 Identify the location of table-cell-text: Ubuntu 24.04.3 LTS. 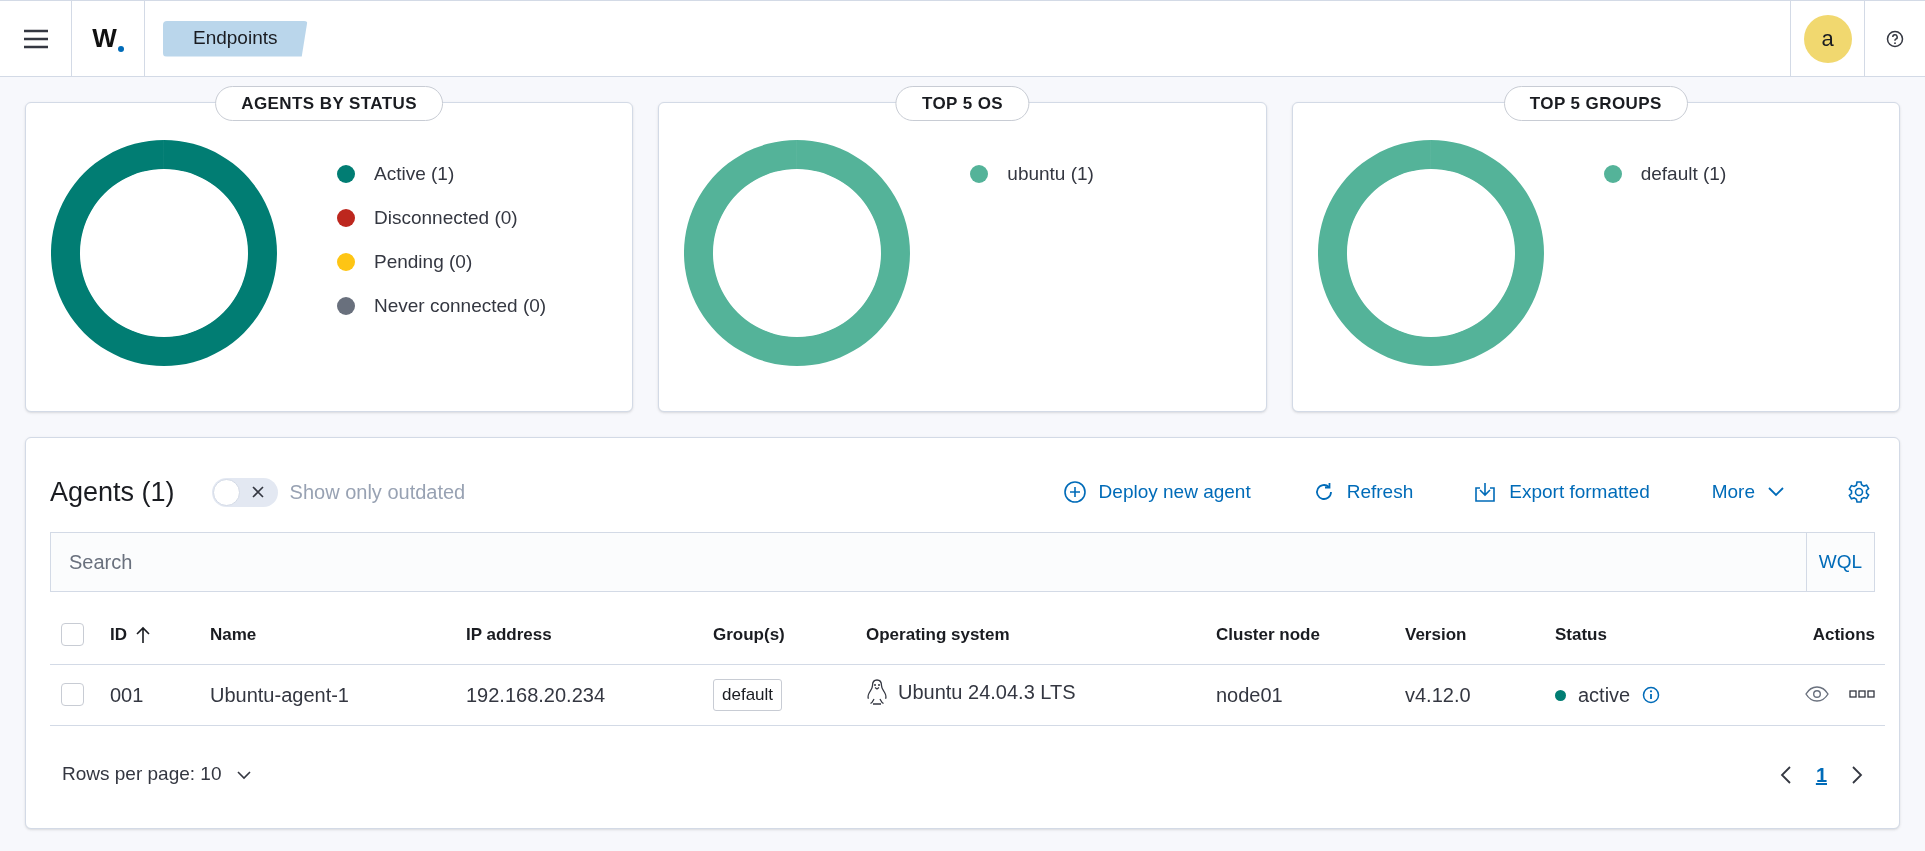
(987, 692).